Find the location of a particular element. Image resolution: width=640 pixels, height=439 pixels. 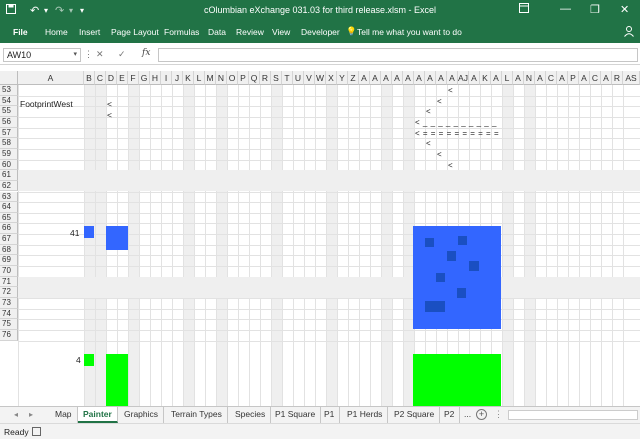

cell-a73: 4 is located at coordinates (78, 360).